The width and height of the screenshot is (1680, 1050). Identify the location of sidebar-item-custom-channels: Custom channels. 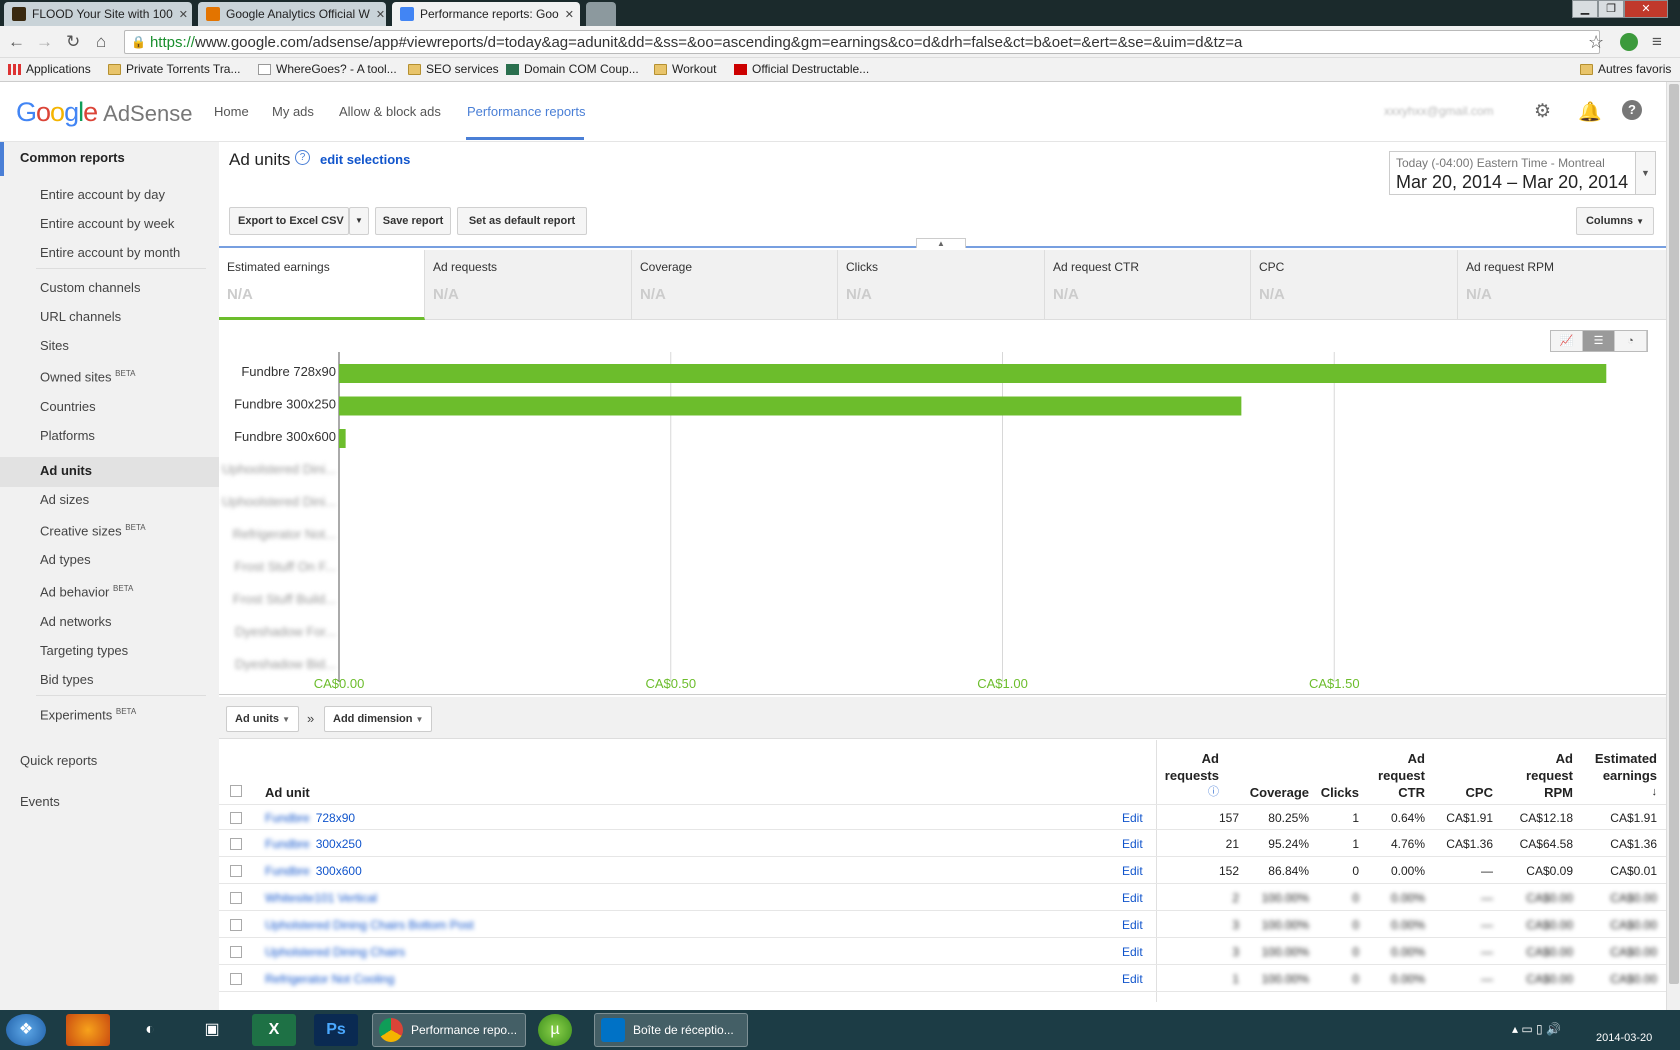
(90, 287).